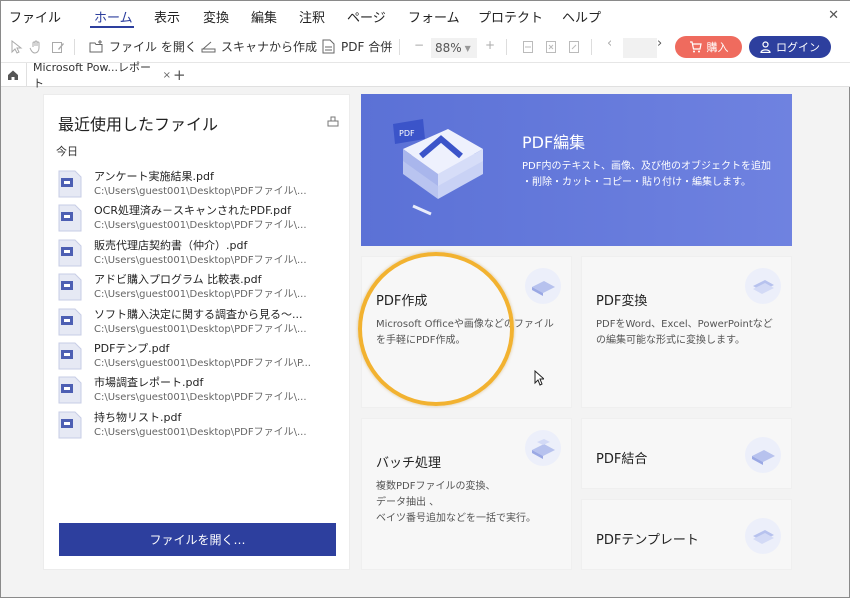  What do you see at coordinates (539, 378) in the screenshot?
I see `mouse-cursor-icon` at bounding box center [539, 378].